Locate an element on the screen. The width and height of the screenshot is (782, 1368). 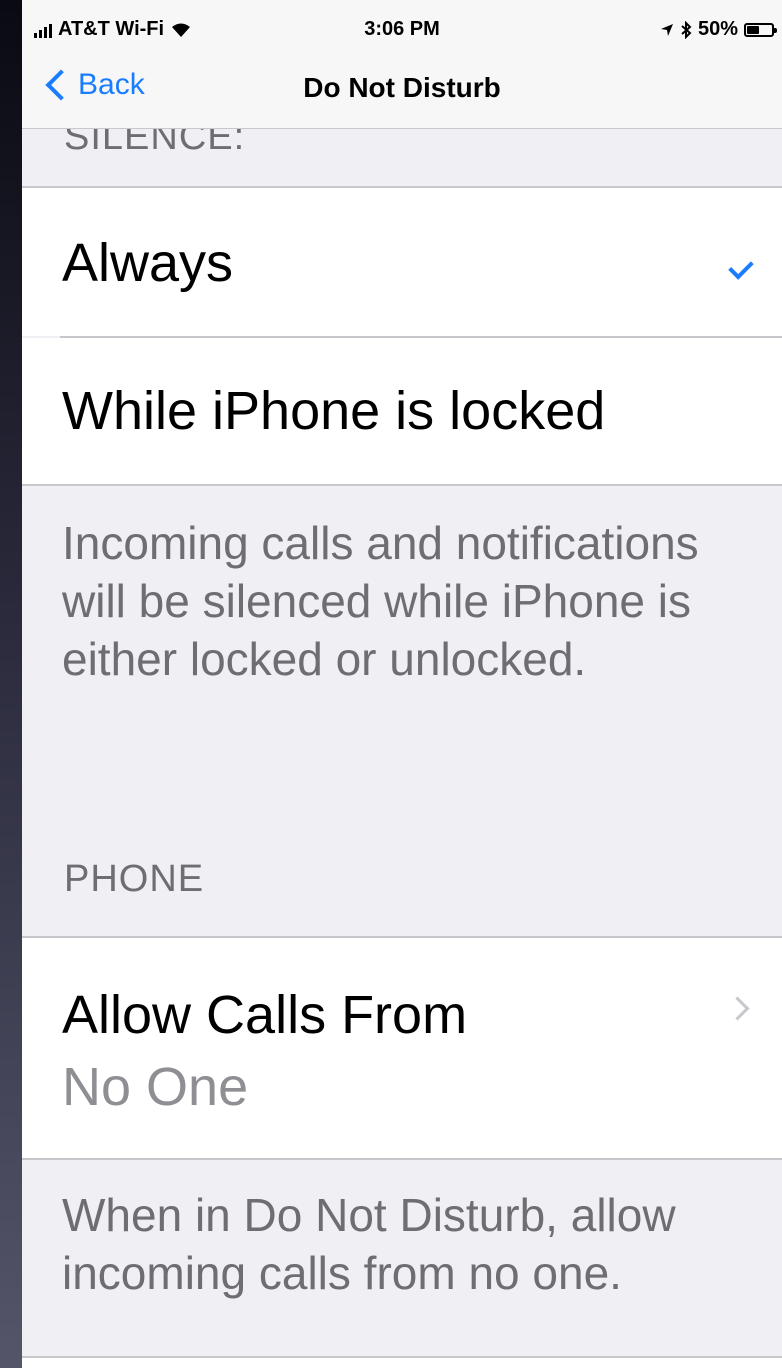
status-right: 50% is located at coordinates (718, 29).